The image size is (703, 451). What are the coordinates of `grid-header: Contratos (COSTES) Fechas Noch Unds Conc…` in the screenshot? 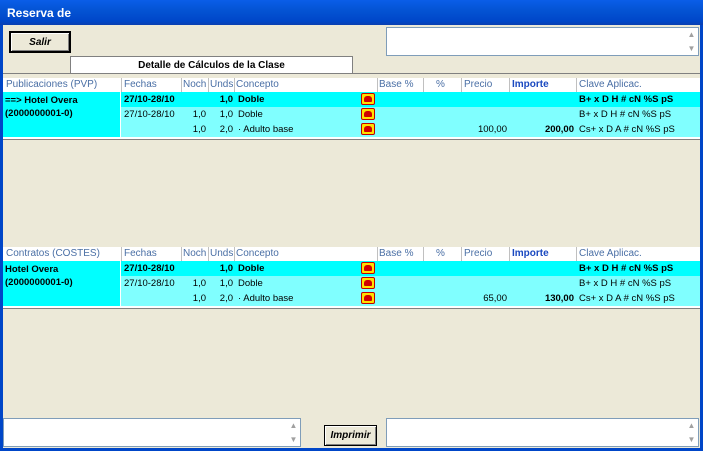 It's located at (351, 254).